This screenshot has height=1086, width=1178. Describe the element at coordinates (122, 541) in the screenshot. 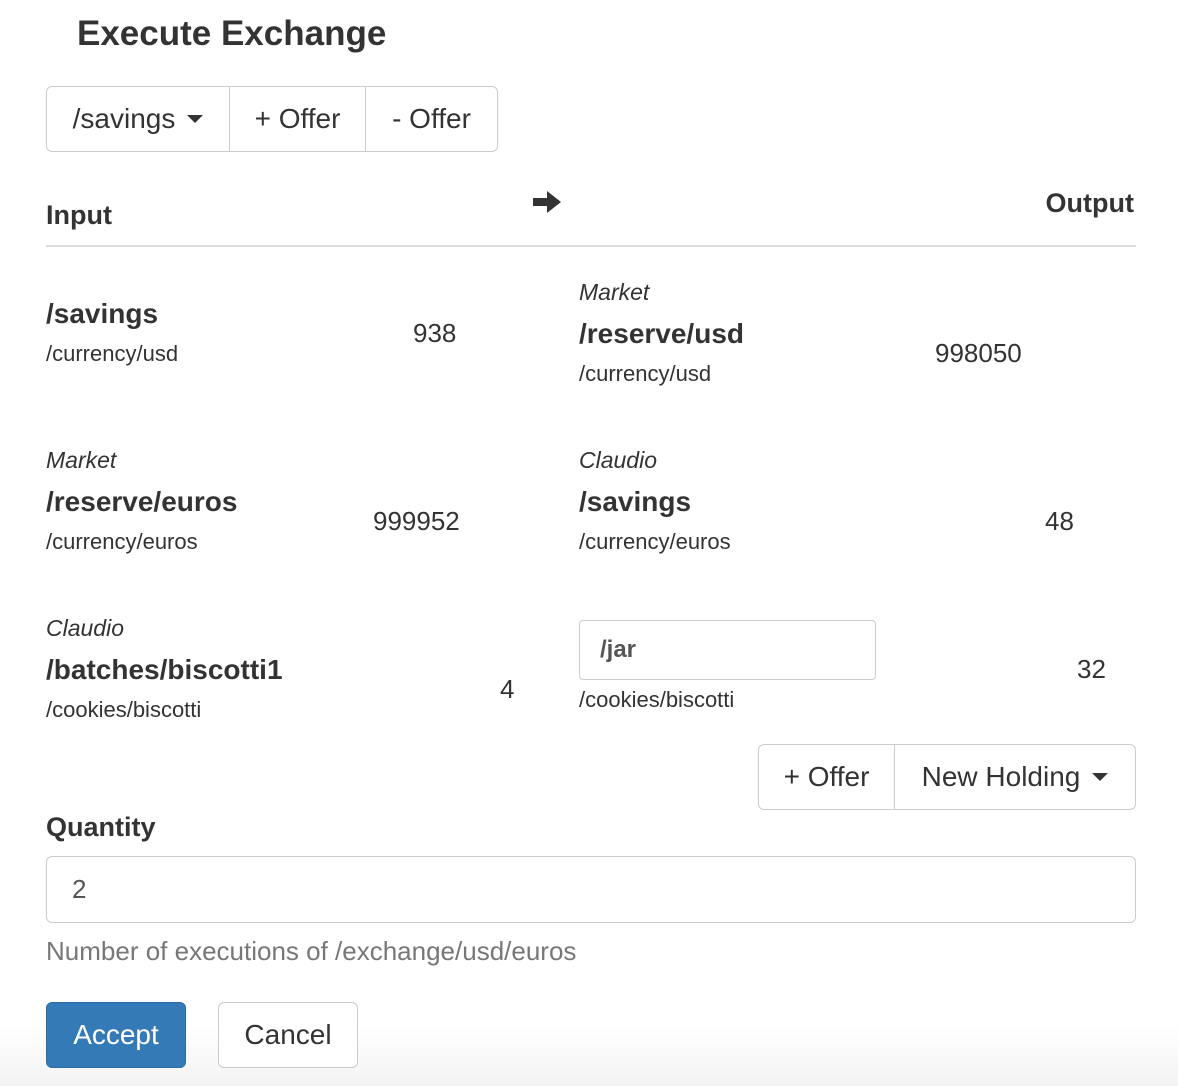

I see `input-asset-type: /currency/euros` at that location.